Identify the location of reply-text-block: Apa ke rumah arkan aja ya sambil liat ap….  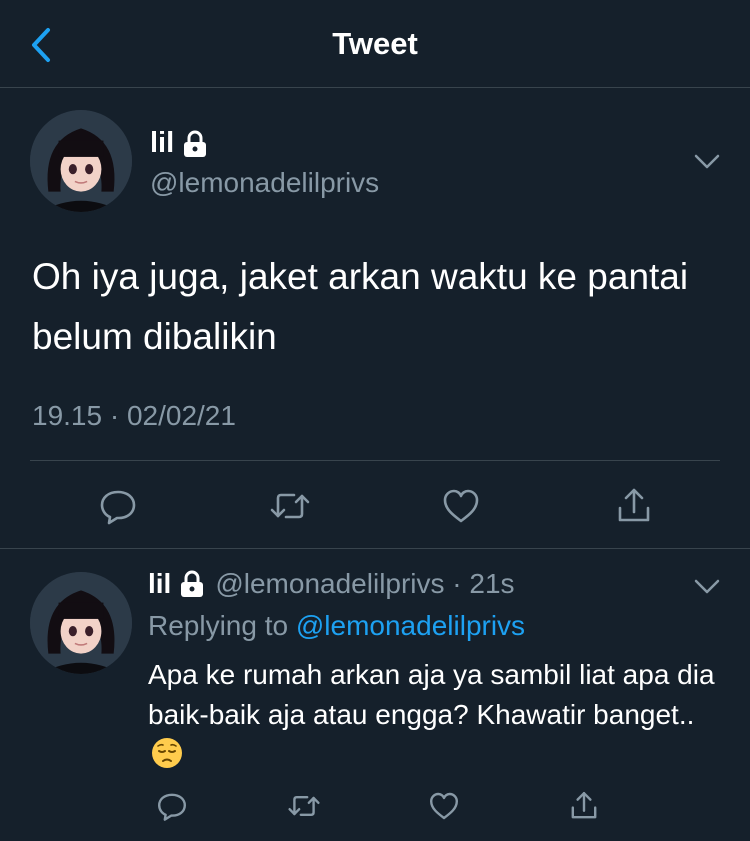
(438, 715).